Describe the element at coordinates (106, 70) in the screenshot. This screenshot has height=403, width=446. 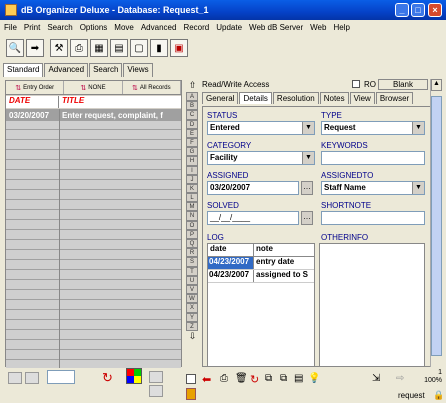
I see `tab-search: Search` at that location.